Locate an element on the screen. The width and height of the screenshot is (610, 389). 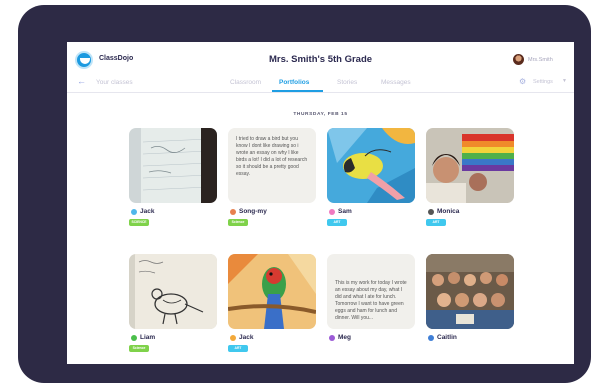
post-author: Song-my is located at coordinates (274, 213).